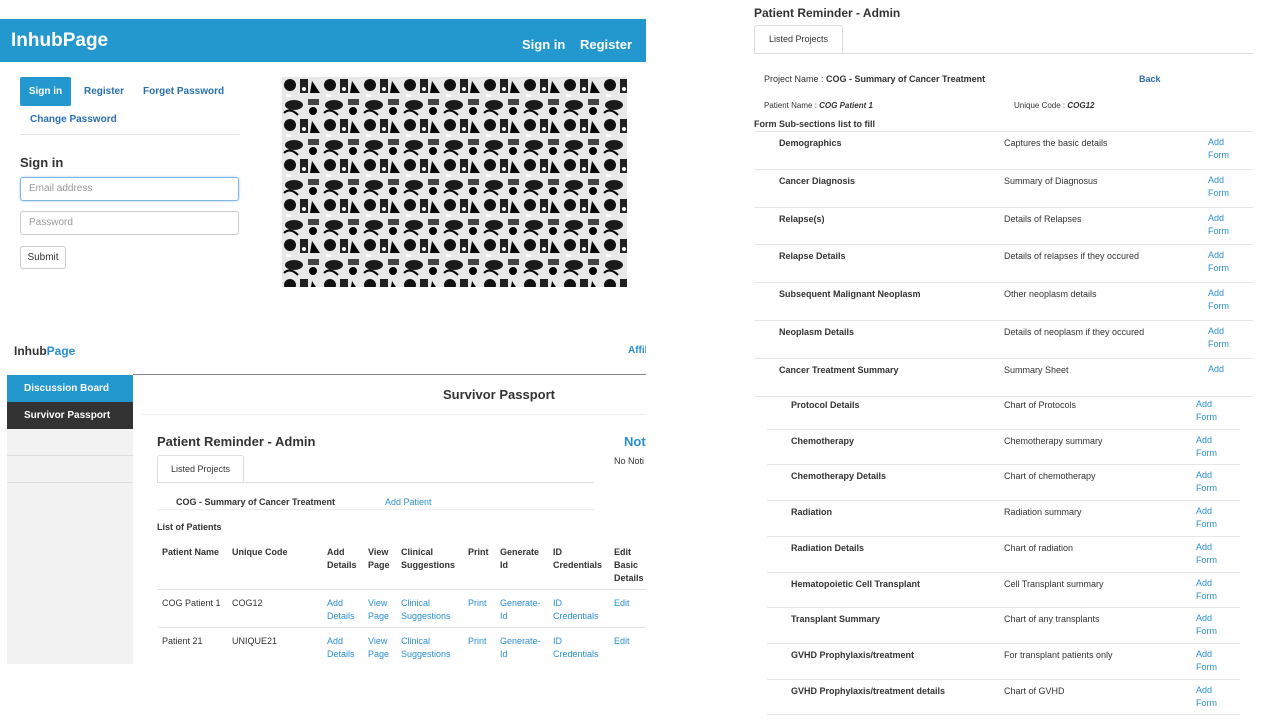 This screenshot has width=1280, height=720. Describe the element at coordinates (129, 134) in the screenshot. I see `tabs-divider` at that location.